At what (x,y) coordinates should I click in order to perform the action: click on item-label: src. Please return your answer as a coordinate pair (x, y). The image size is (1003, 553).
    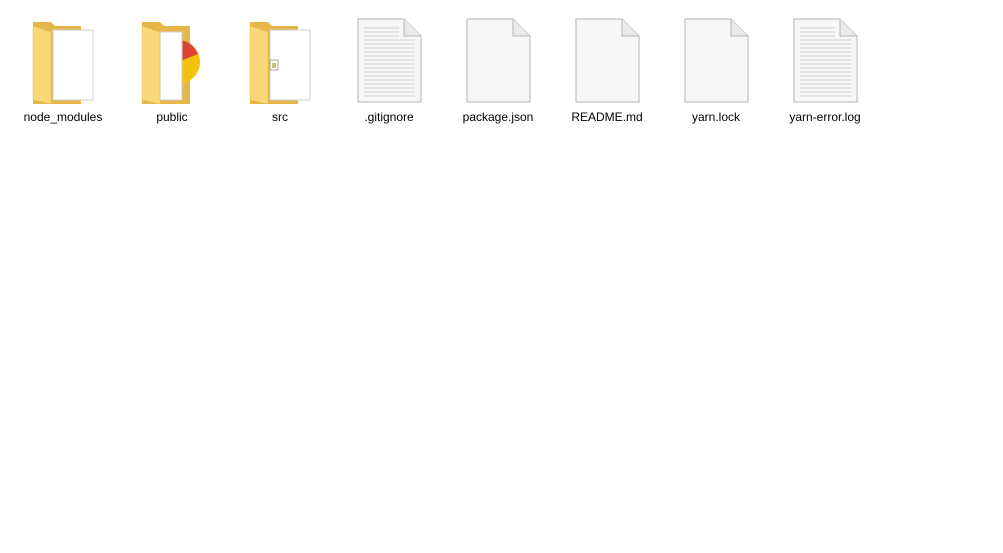
    Looking at the image, I should click on (280, 117).